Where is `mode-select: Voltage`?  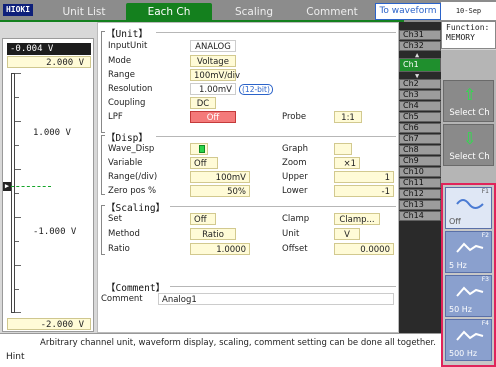
mode-select: Voltage is located at coordinates (213, 61).